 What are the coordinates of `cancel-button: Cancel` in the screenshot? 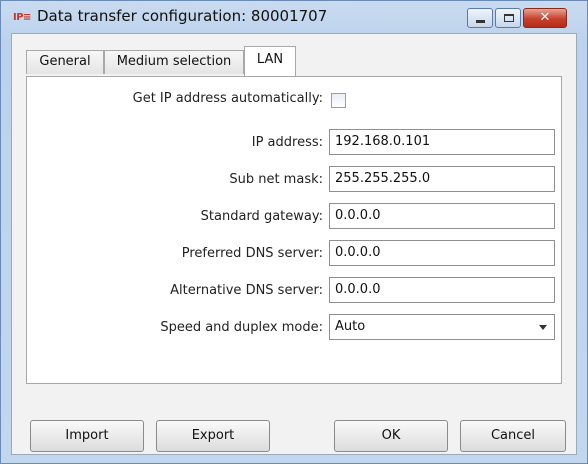 It's located at (513, 436).